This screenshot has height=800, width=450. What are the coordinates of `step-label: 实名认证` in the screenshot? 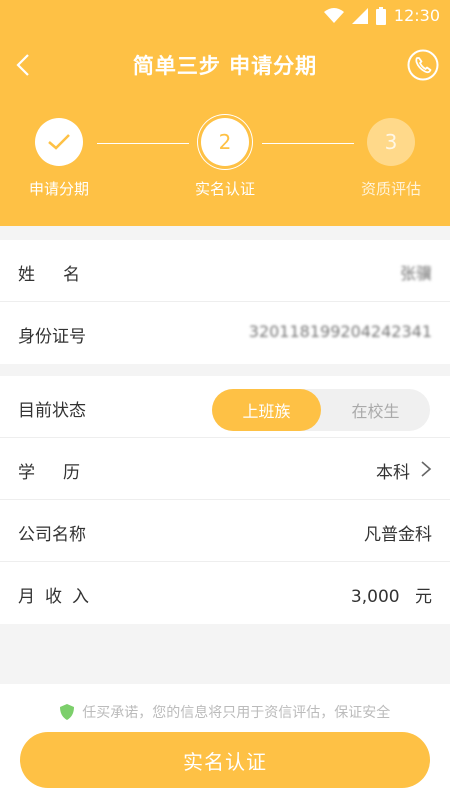 It's located at (224, 189).